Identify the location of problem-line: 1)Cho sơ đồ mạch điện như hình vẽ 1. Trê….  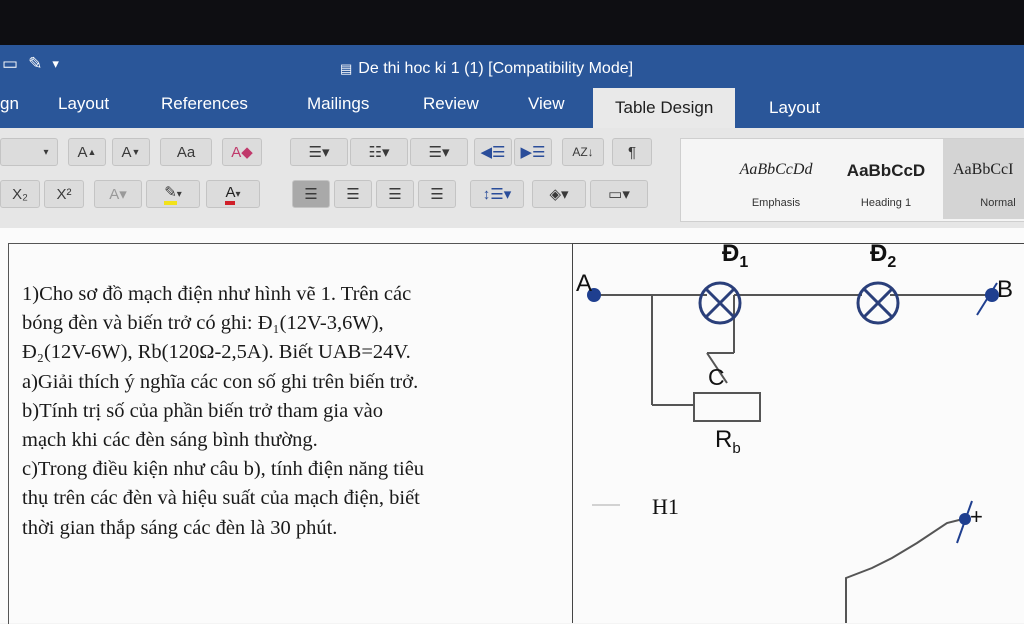
(217, 294).